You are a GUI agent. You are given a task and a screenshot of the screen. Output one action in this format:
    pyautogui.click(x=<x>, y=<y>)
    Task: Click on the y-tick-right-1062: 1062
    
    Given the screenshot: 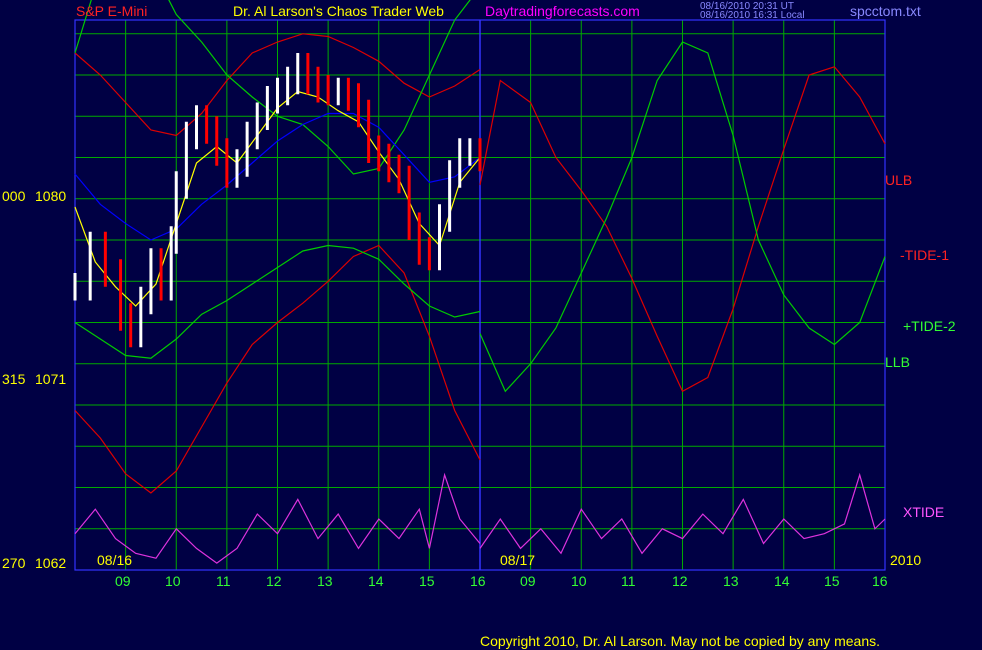 What is the action you would take?
    pyautogui.click(x=51, y=563)
    